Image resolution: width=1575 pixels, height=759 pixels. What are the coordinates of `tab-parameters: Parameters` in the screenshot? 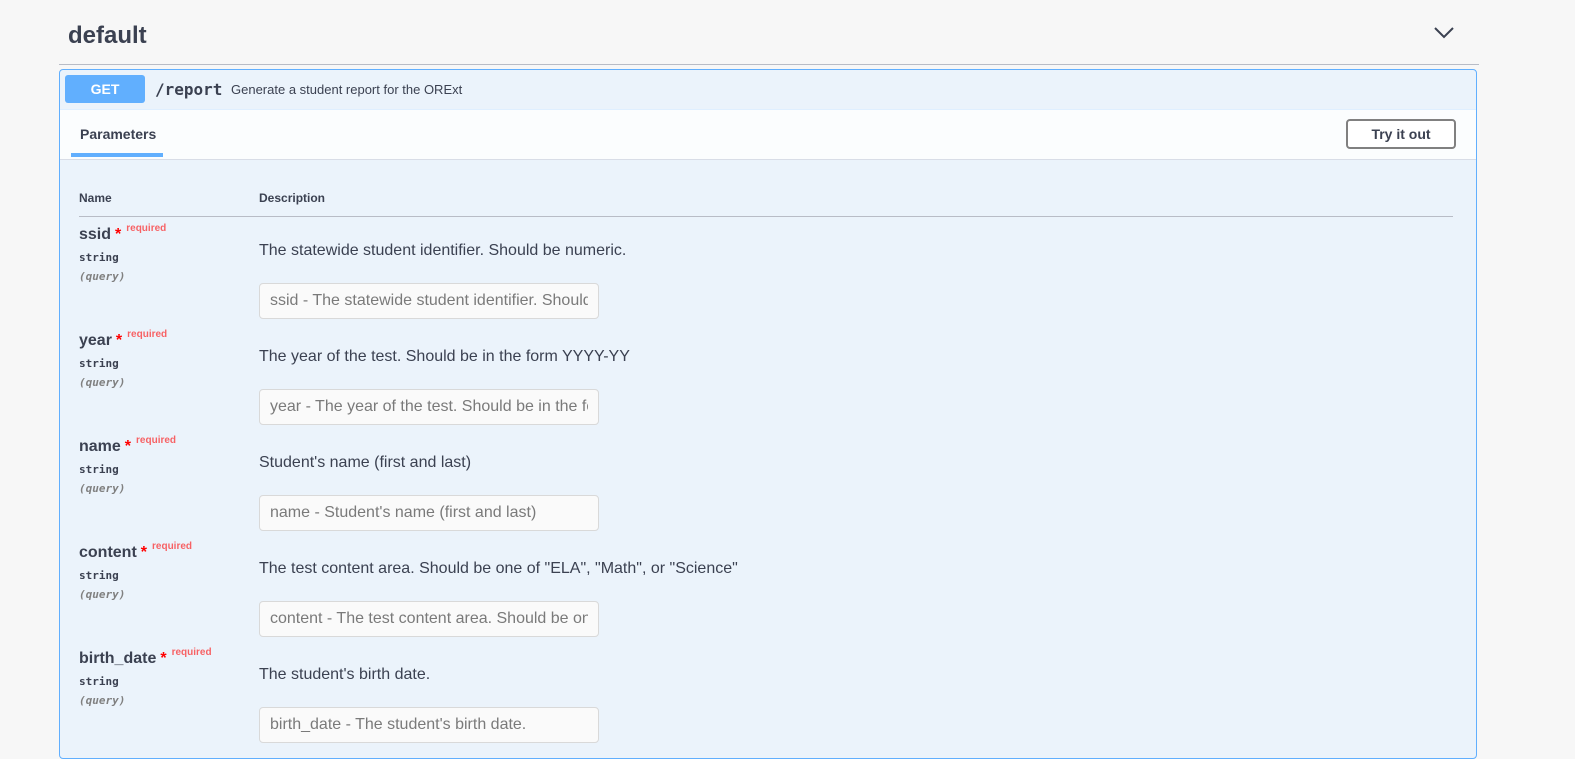 It's located at (118, 134).